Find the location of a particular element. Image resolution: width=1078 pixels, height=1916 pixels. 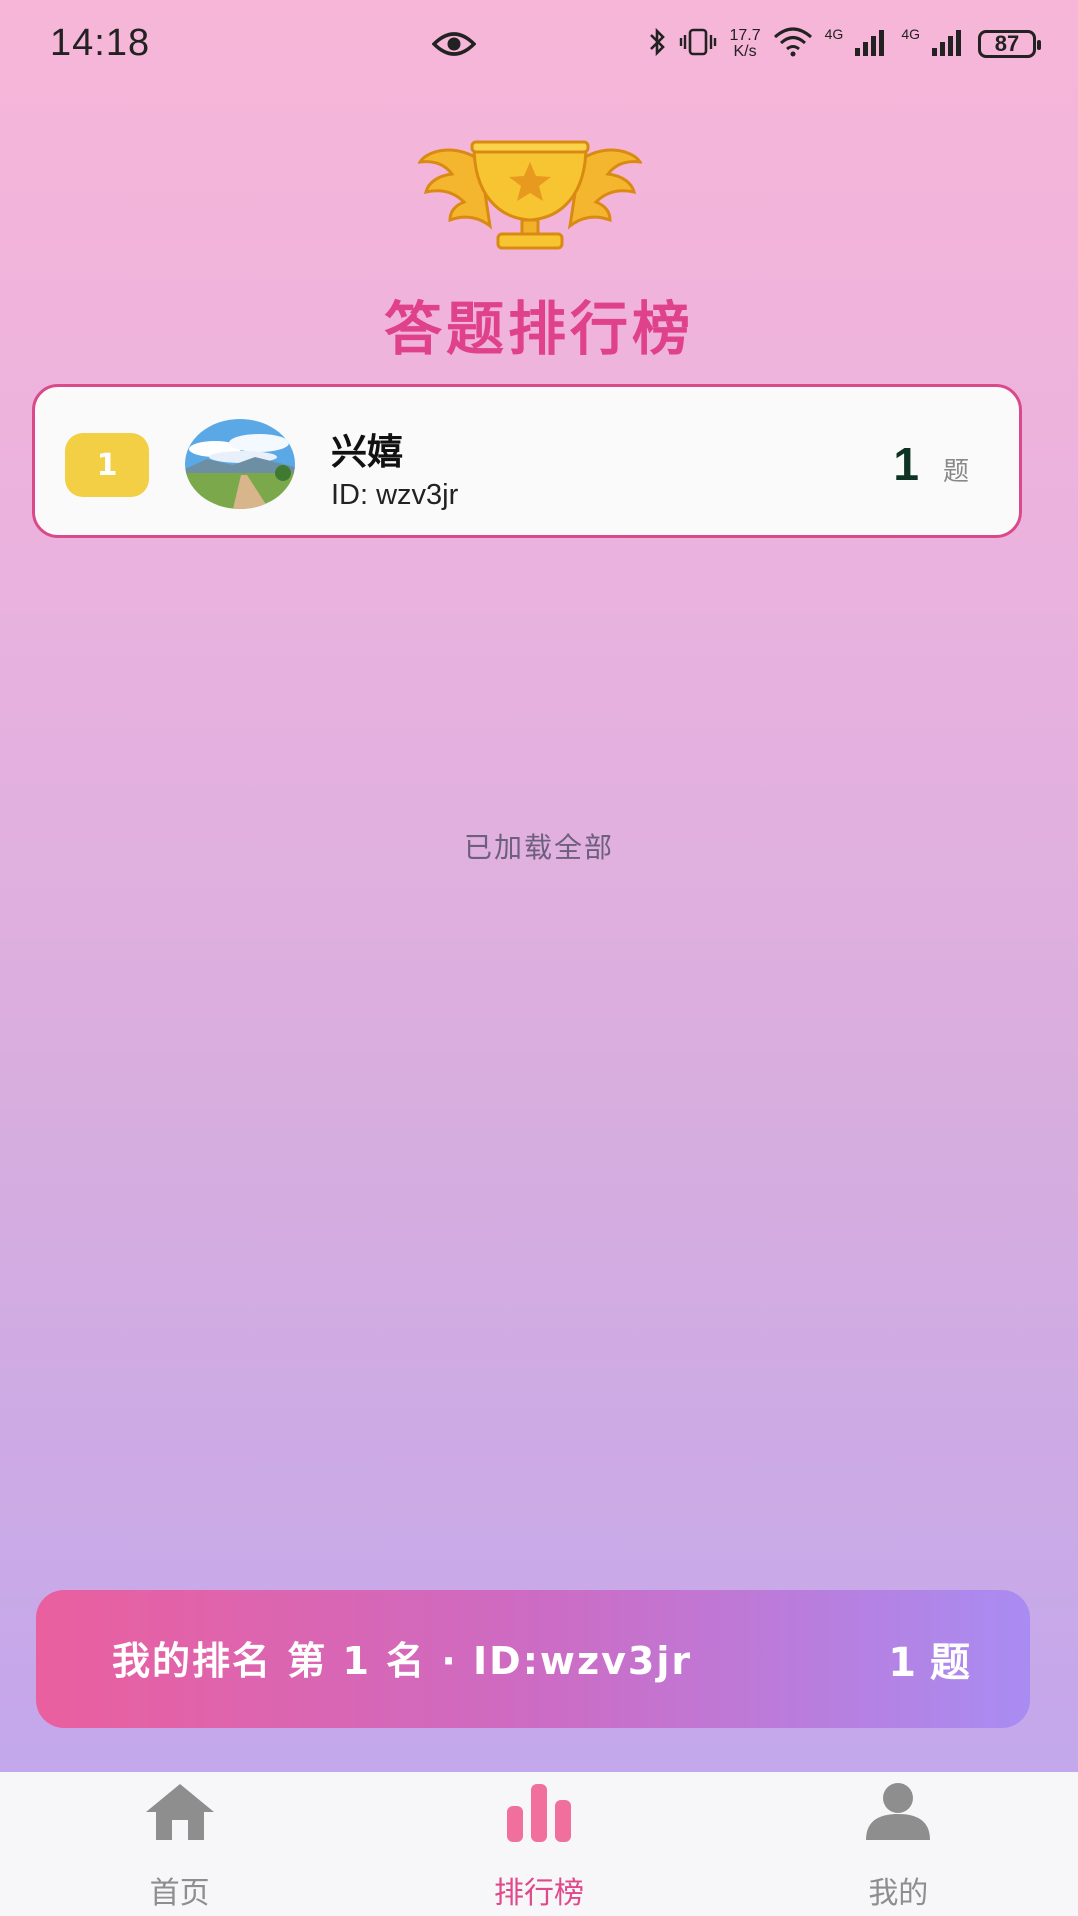

nav-label-home: 首页 is located at coordinates (179, 1893).